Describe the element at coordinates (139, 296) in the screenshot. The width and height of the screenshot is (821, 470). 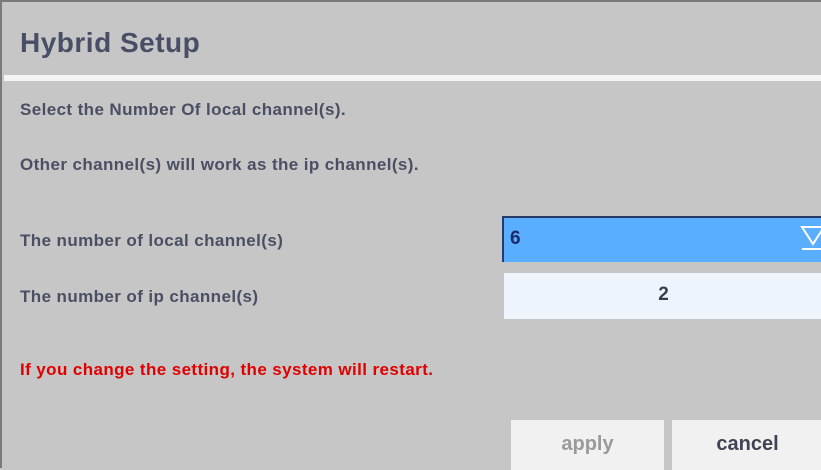
I see `ip-channels-label: The number of ip channel(s)` at that location.